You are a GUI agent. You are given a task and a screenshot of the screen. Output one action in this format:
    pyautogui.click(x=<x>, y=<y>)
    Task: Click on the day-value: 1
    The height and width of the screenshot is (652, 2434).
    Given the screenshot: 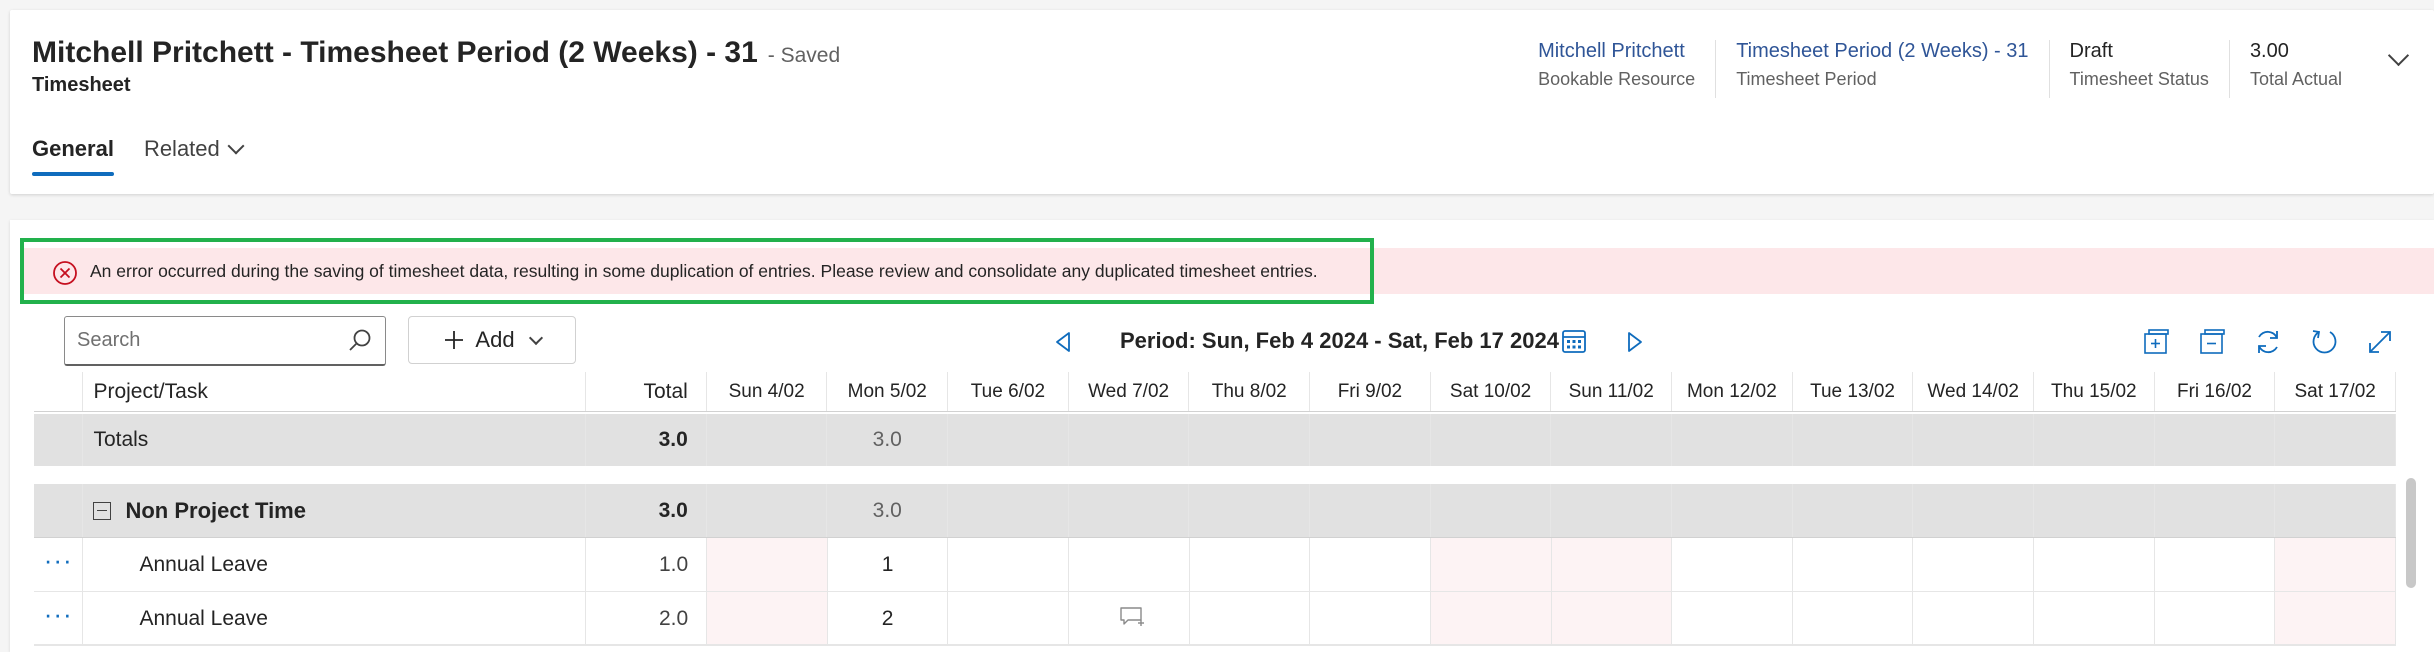 What is the action you would take?
    pyautogui.click(x=888, y=564)
    